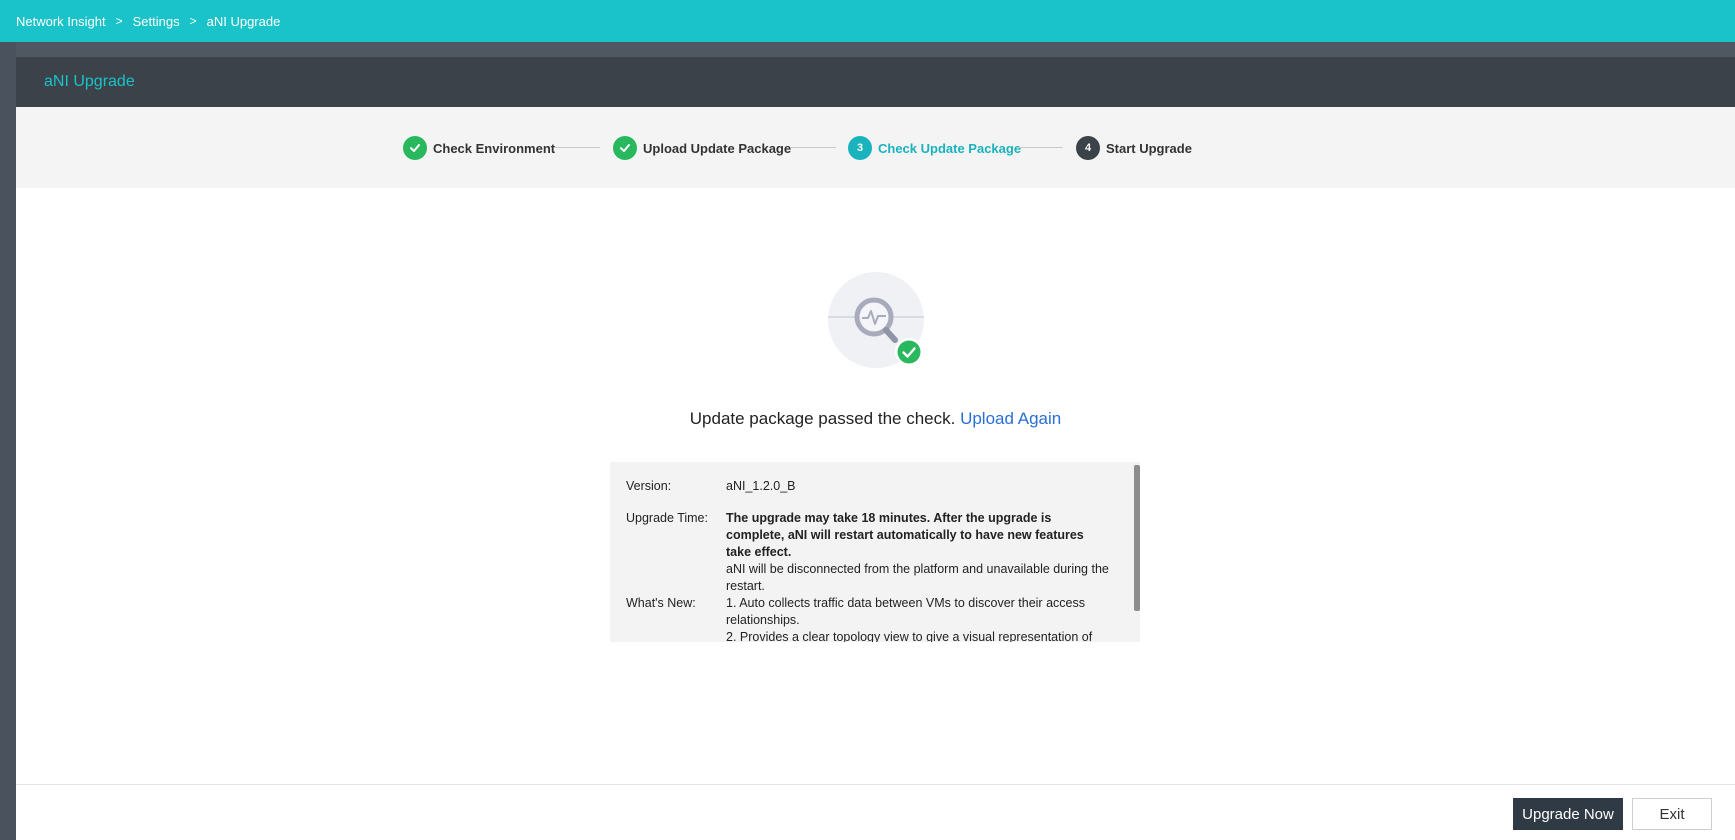 Image resolution: width=1735 pixels, height=840 pixels. I want to click on step-check-environment: Check Environment, so click(479, 148).